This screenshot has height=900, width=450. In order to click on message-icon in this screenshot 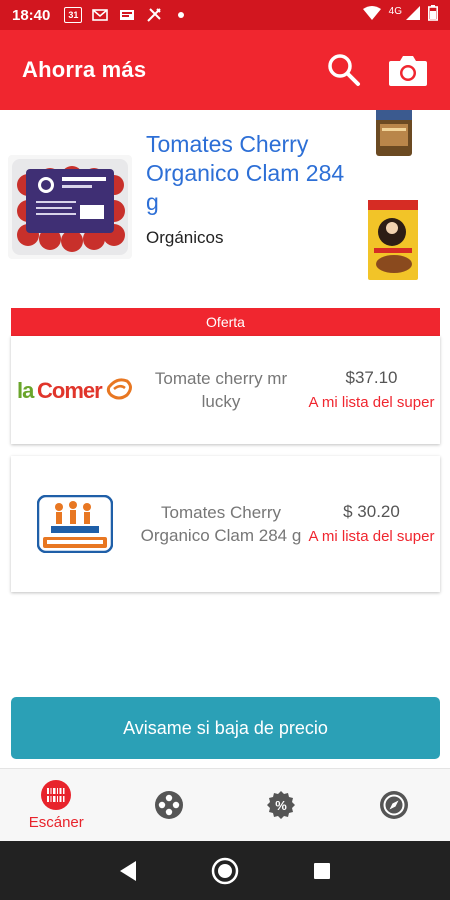, I will do `click(127, 15)`.